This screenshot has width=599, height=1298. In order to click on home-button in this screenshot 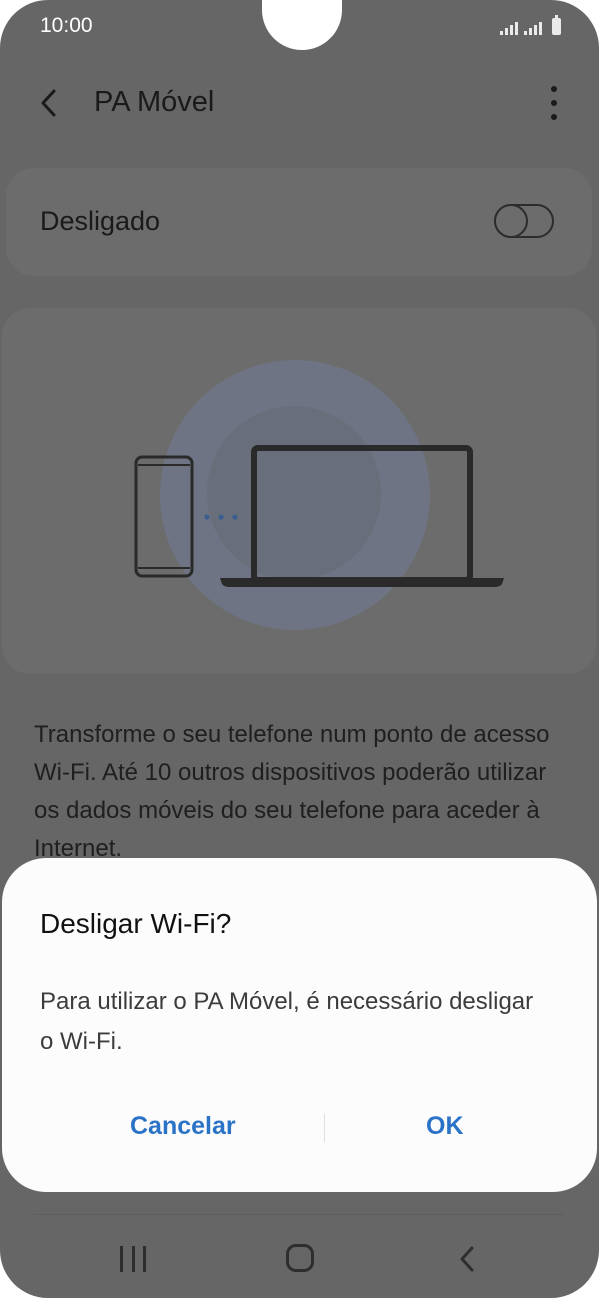, I will do `click(300, 1258)`.